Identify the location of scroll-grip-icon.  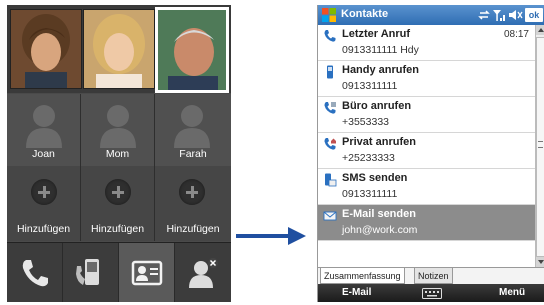
(540, 144).